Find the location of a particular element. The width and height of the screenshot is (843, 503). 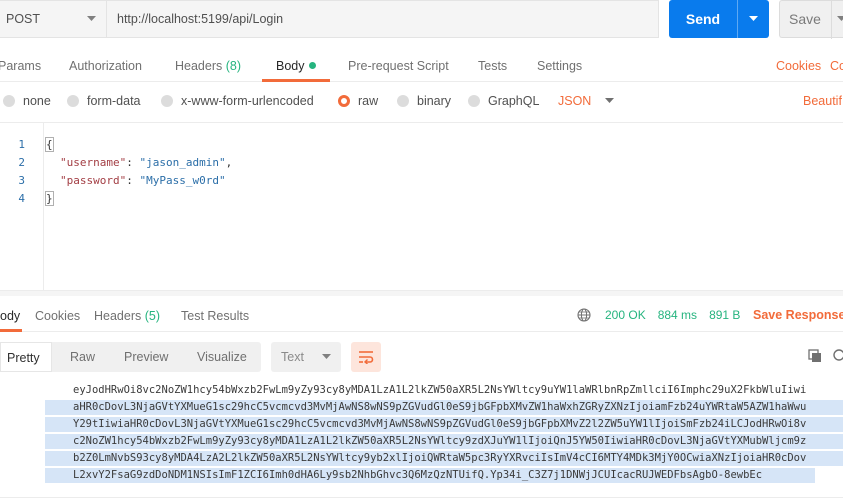

search-icon is located at coordinates (837, 356).